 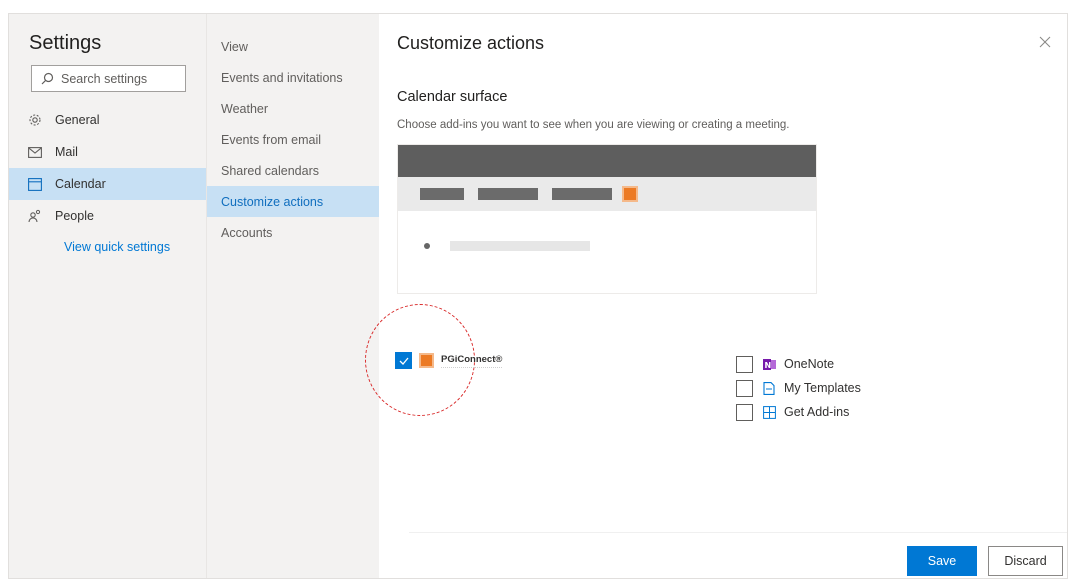 I want to click on view-quick-settings-link: View quick settings, so click(x=107, y=247).